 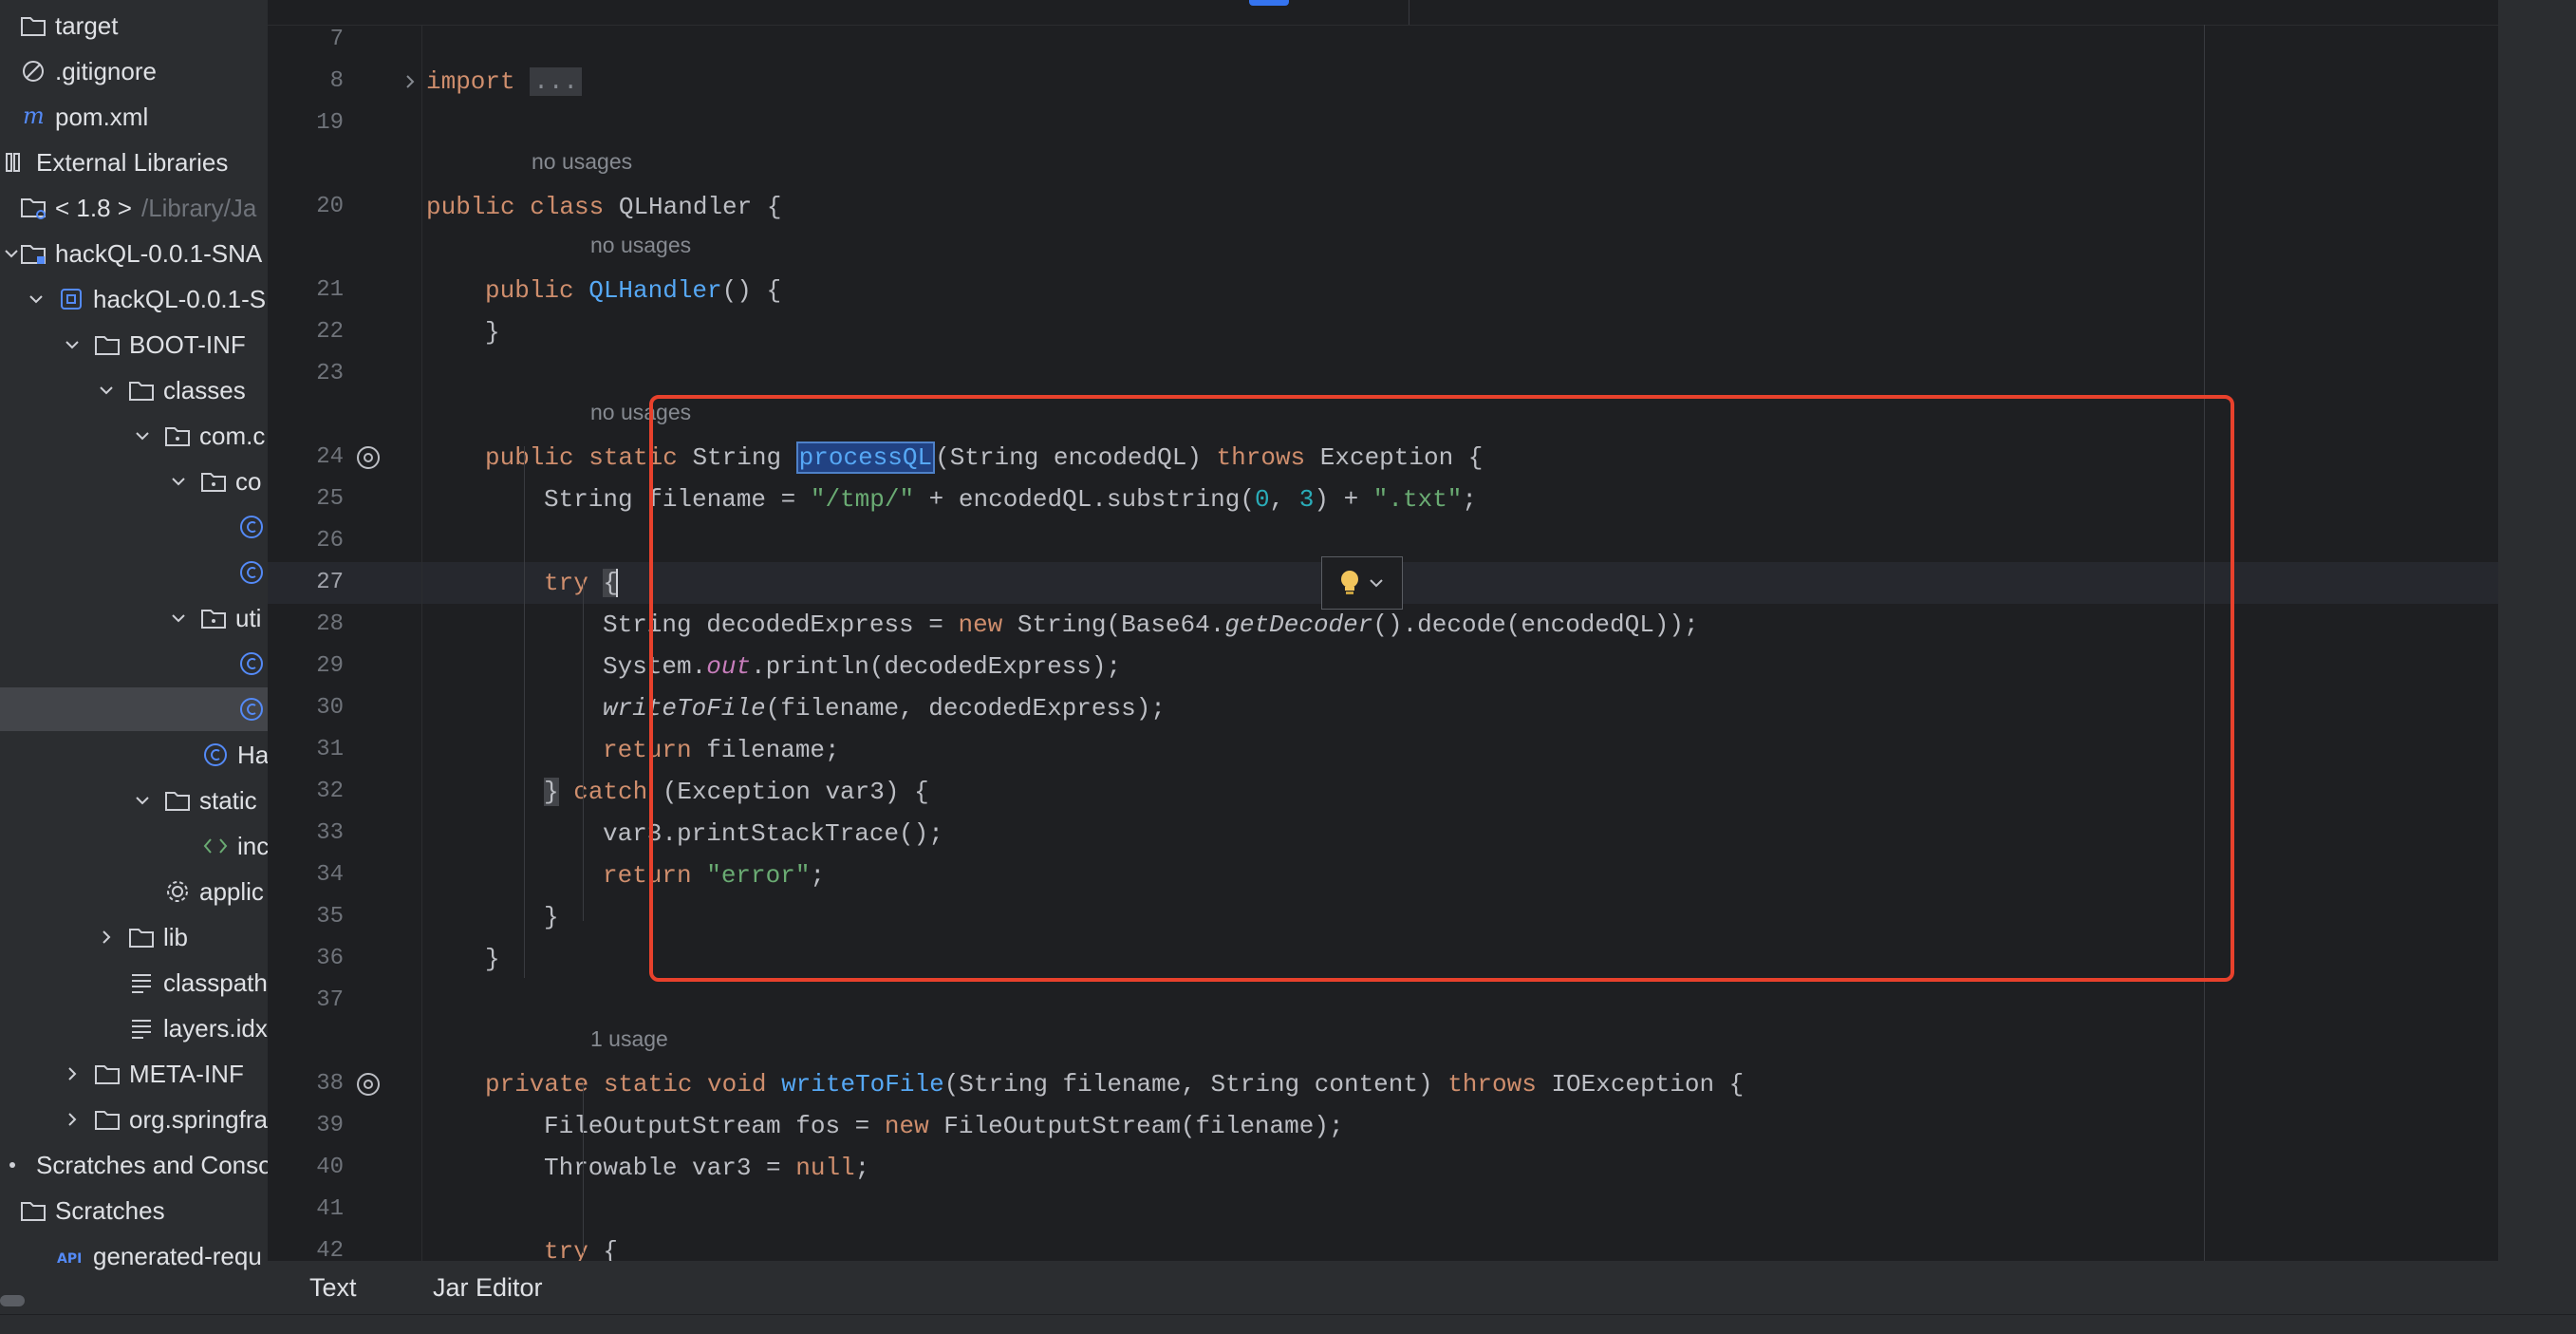 I want to click on tree-item: BOOT-INF, so click(x=134, y=344).